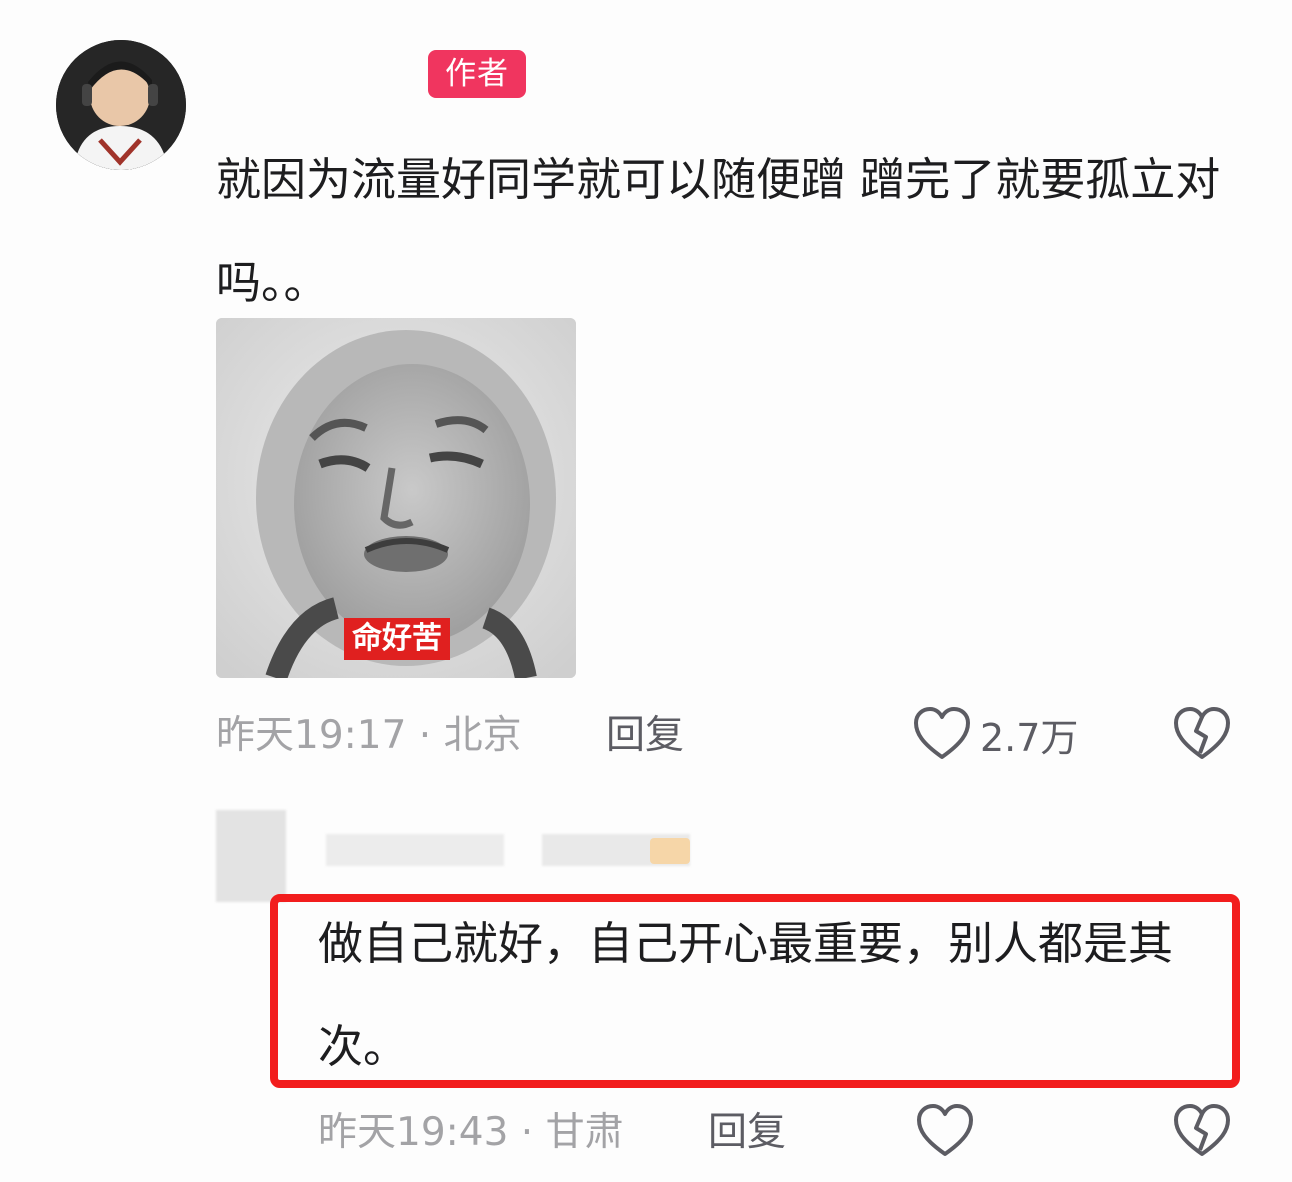 The width and height of the screenshot is (1292, 1182). What do you see at coordinates (670, 851) in the screenshot?
I see `reply-badge-dot` at bounding box center [670, 851].